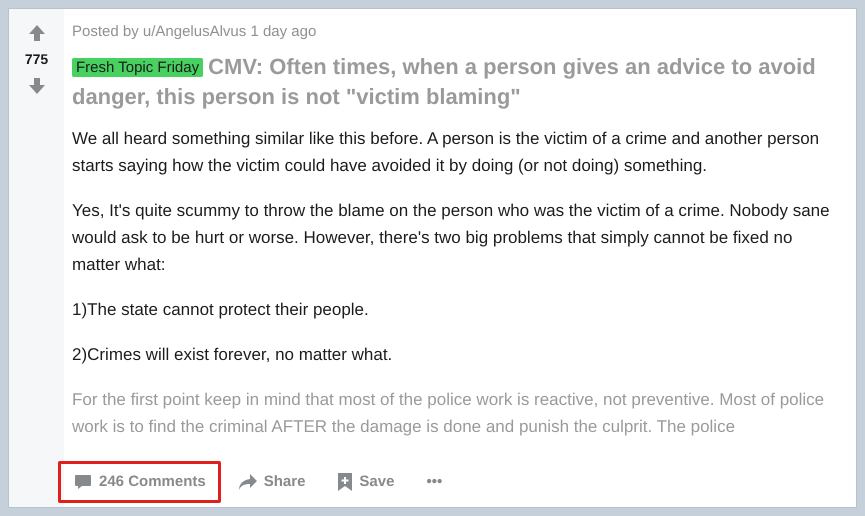 Image resolution: width=865 pixels, height=516 pixels. I want to click on post-title: Fresh Topic Friday CMV: Often times, when a person gives an advice to avoid danger, this person is not "victim blaming", so click(444, 81).